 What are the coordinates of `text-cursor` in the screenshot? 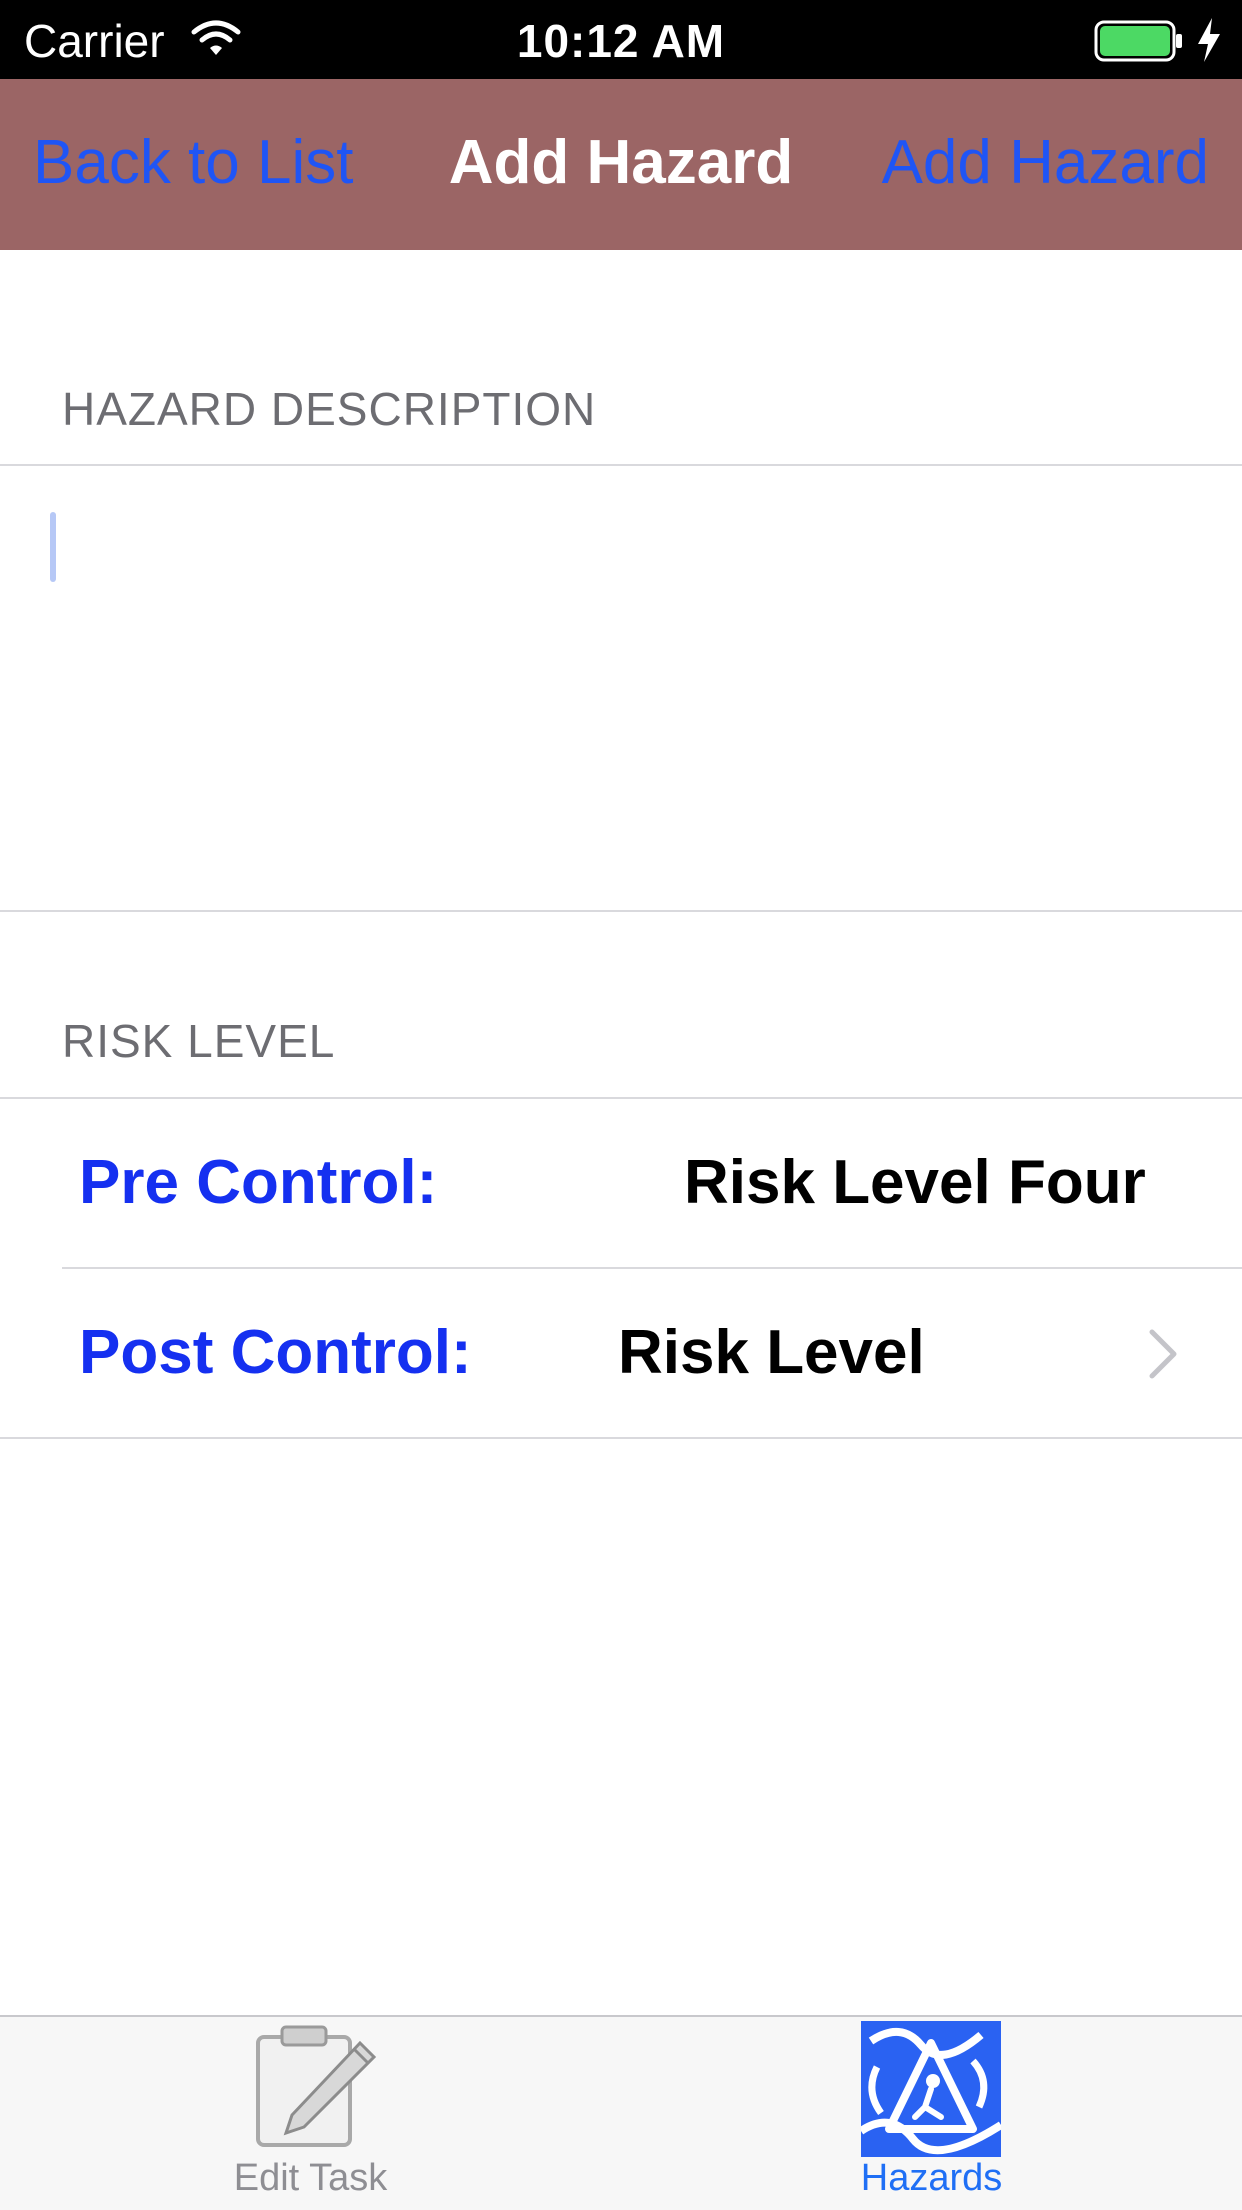 It's located at (53, 547).